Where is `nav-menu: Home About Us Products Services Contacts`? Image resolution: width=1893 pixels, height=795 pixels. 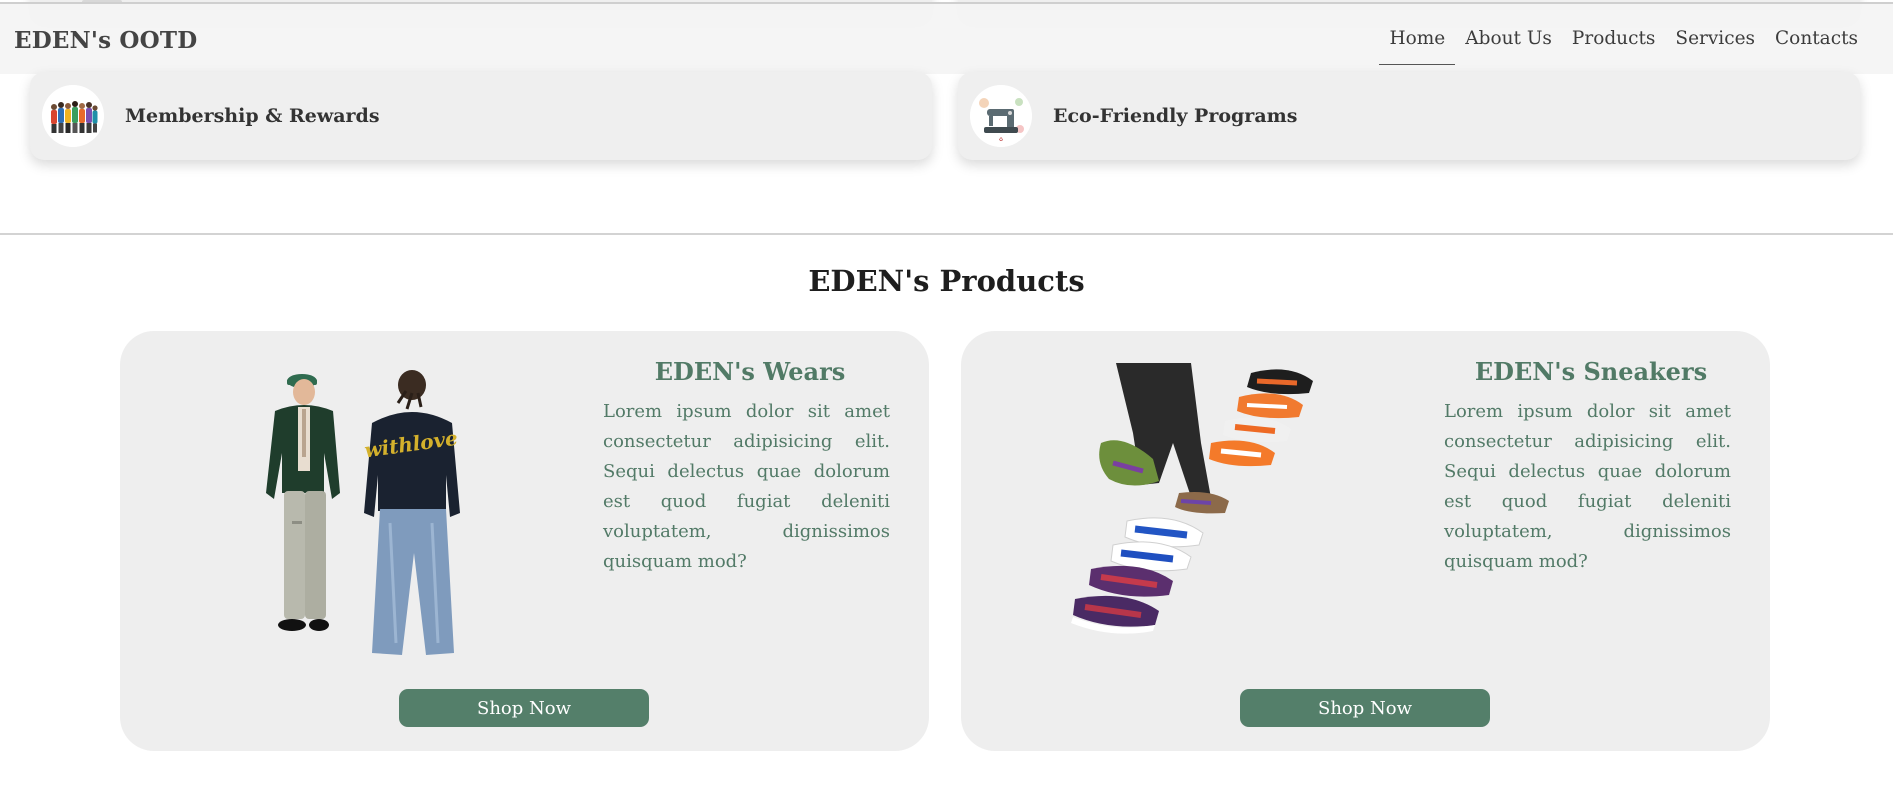
nav-menu: Home About Us Products Services Contacts is located at coordinates (1623, 39).